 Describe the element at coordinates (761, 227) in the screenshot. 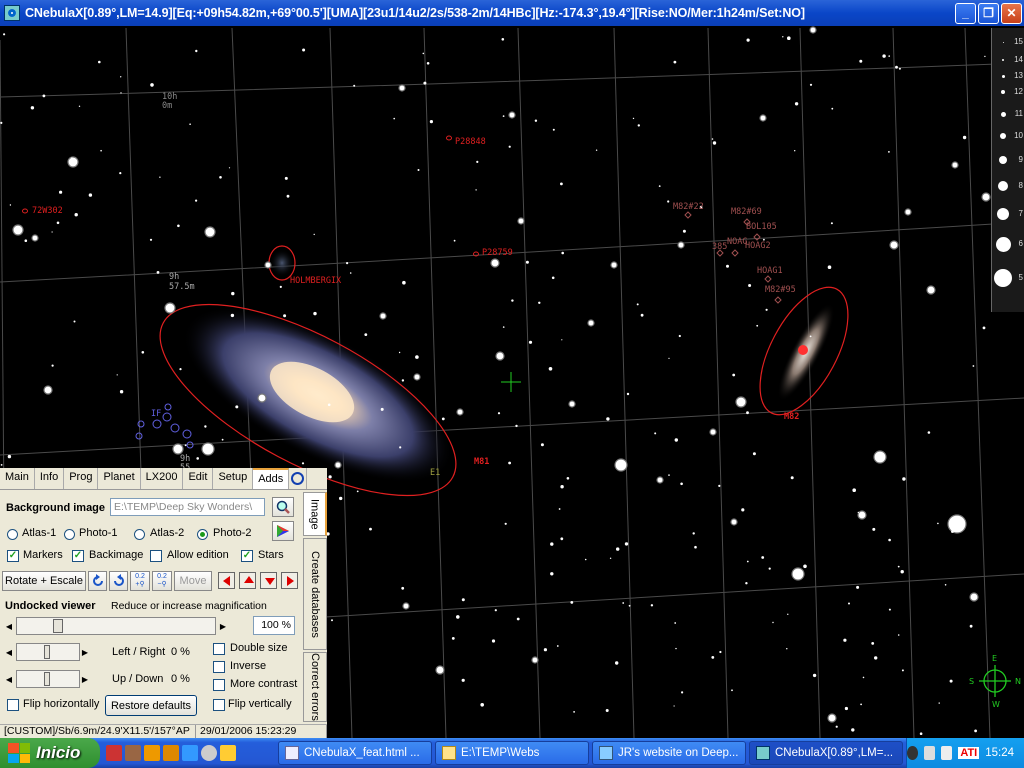

I see `label-bol105: BOL105` at that location.